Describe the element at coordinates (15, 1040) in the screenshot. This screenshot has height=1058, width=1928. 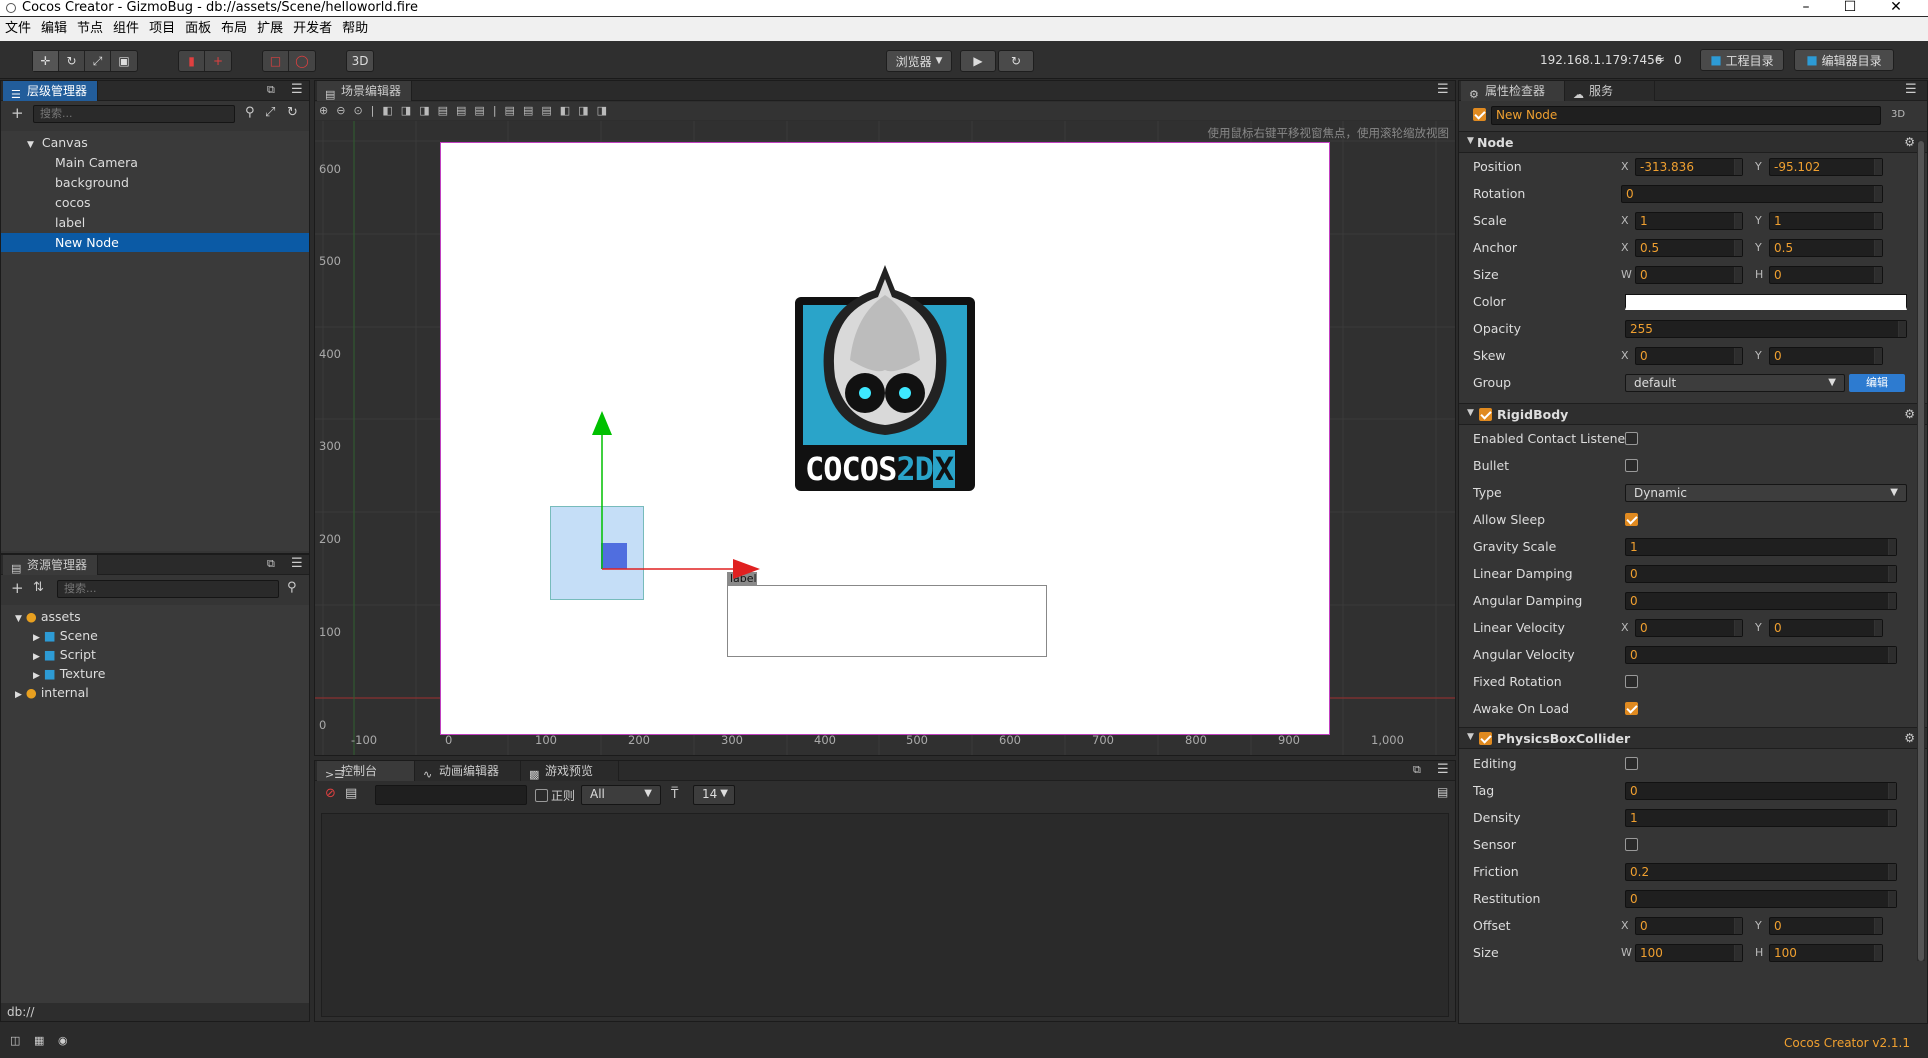
I see `layout-icon: ◫` at that location.